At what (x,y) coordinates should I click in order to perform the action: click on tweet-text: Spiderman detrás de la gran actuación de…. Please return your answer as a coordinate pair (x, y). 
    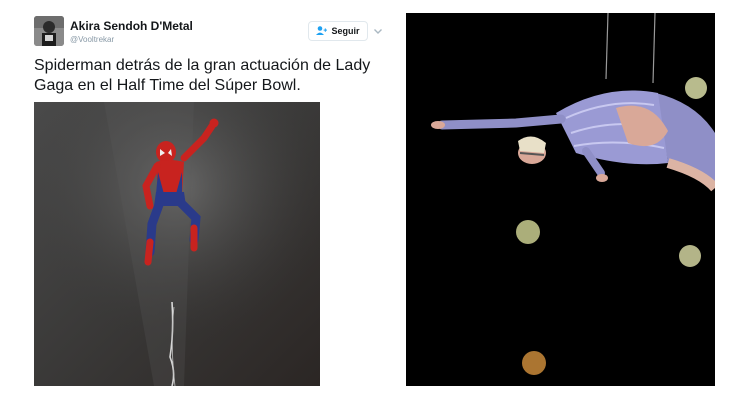
    Looking at the image, I should click on (202, 75).